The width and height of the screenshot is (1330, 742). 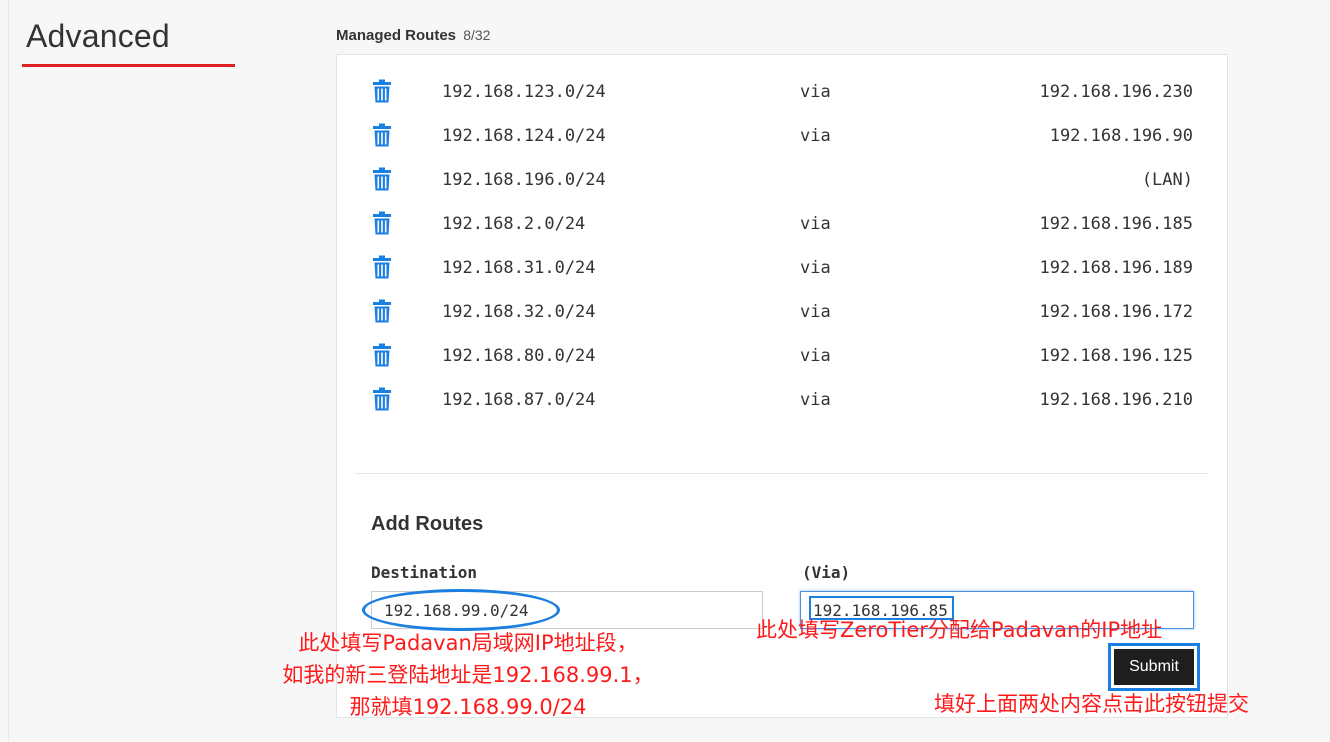 What do you see at coordinates (524, 180) in the screenshot?
I see `route-destination: 192.168.196.0/24` at bounding box center [524, 180].